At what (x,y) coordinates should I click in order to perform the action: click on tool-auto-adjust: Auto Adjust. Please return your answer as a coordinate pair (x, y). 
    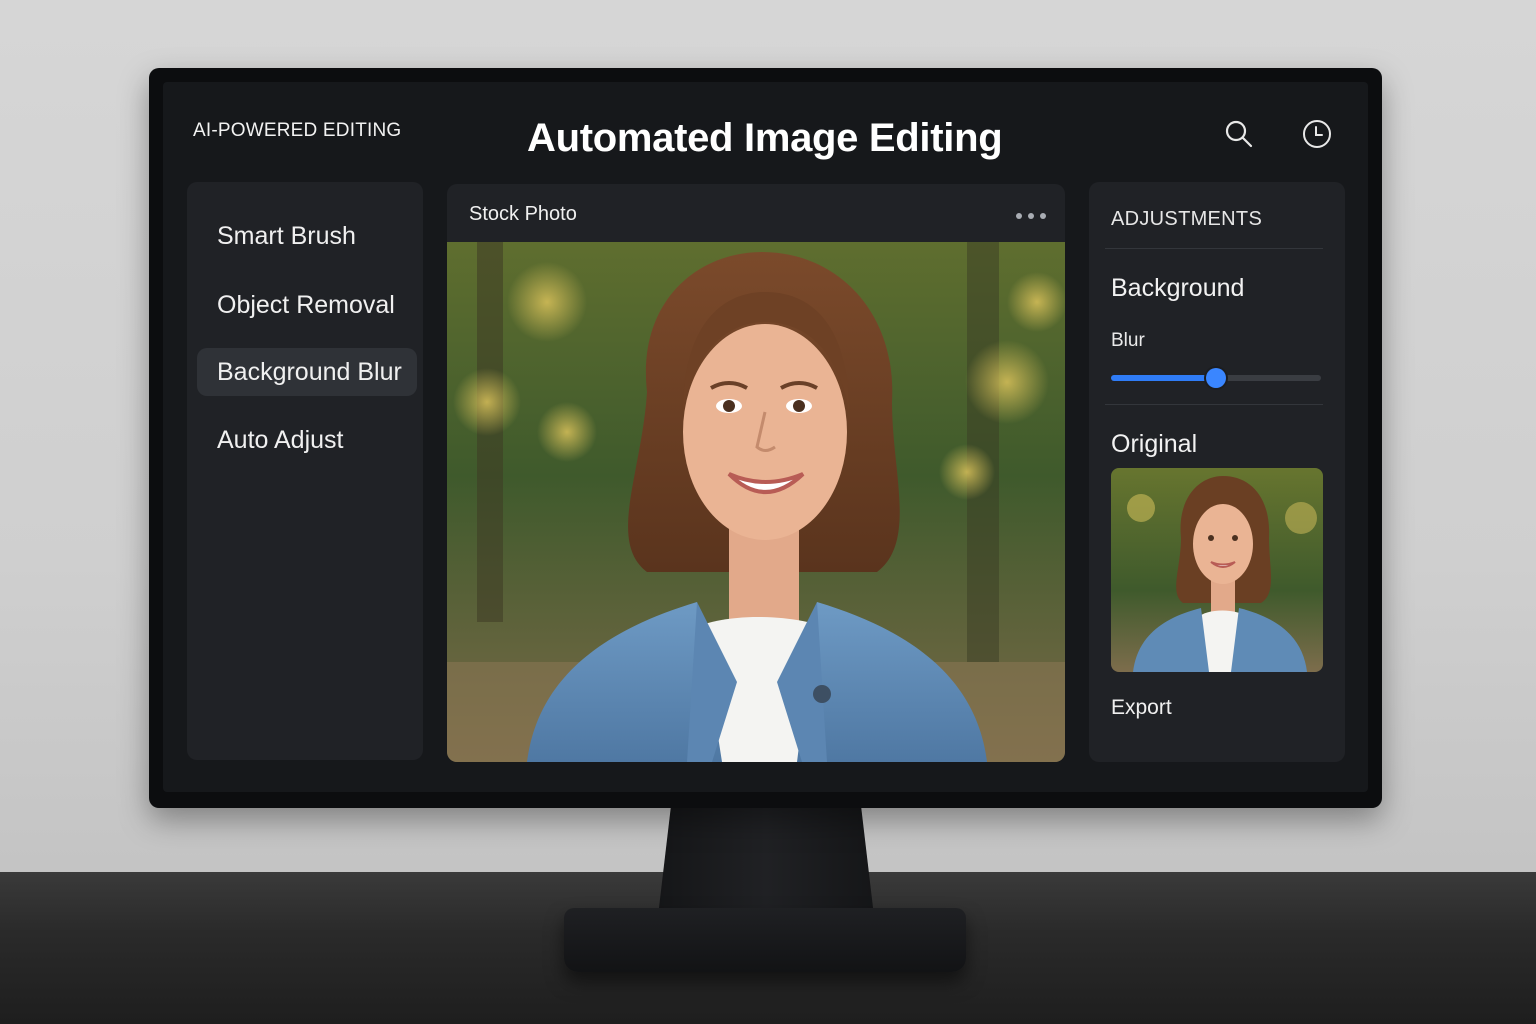
    Looking at the image, I should click on (307, 440).